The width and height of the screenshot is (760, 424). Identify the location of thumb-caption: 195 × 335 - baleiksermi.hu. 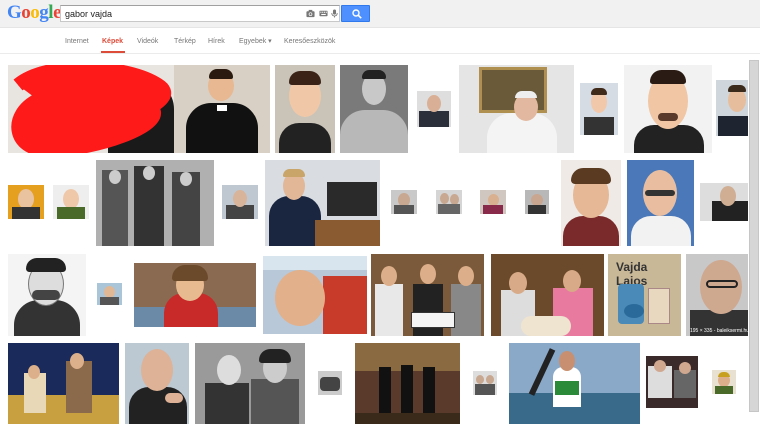
(720, 331).